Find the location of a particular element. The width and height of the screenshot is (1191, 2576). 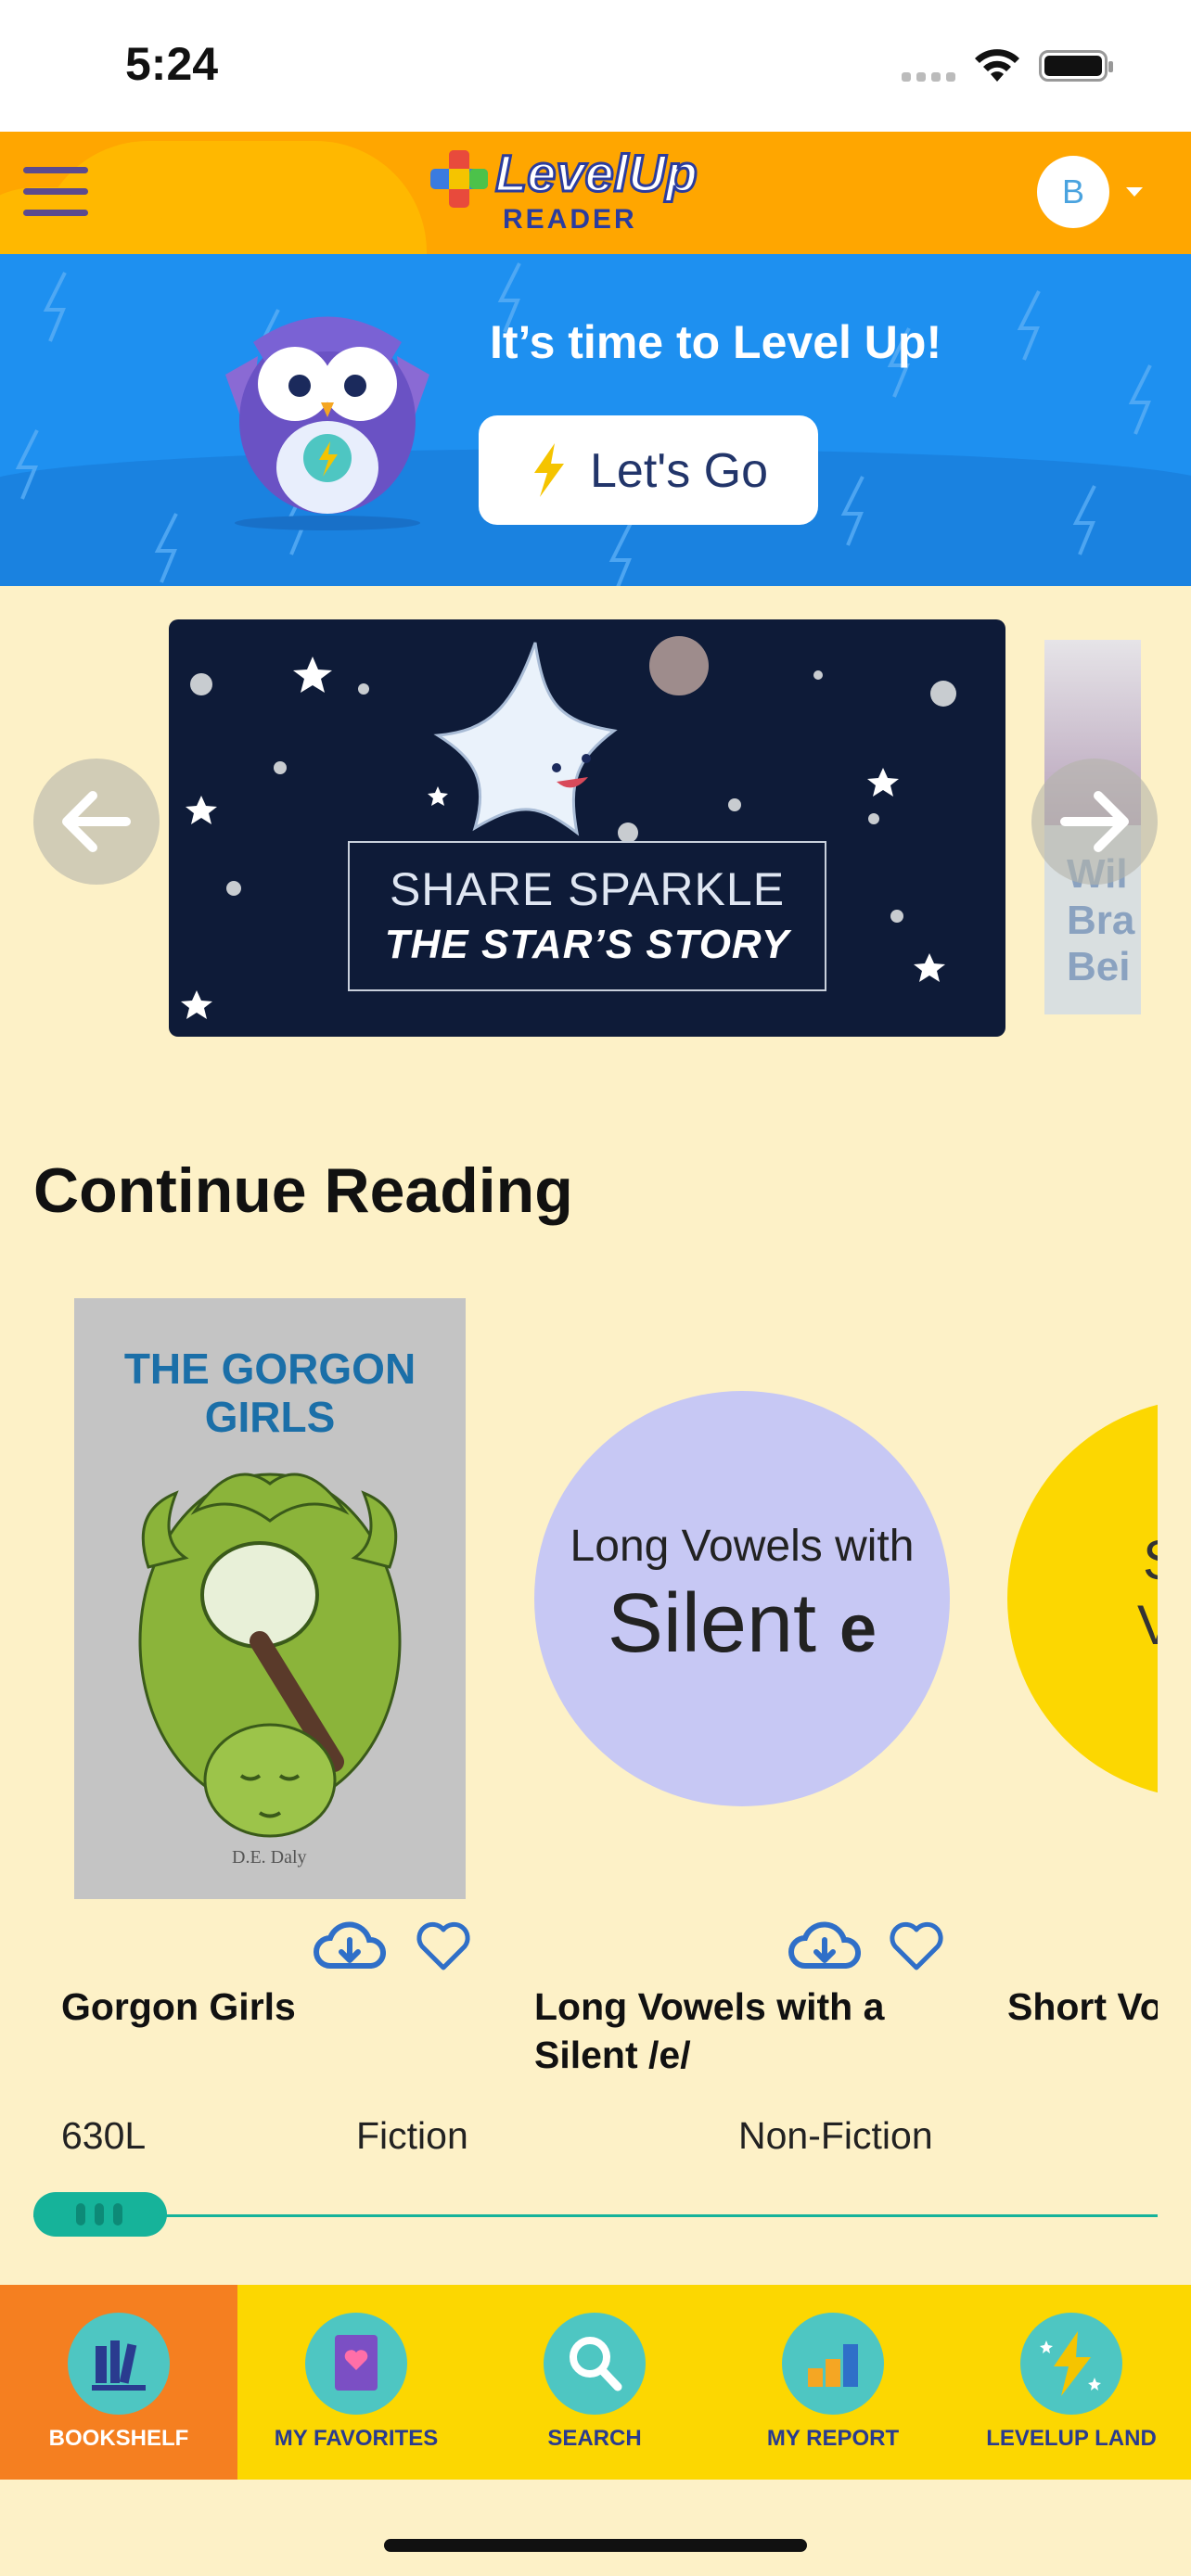

tab-my-report: MY REPORT is located at coordinates (833, 2382).